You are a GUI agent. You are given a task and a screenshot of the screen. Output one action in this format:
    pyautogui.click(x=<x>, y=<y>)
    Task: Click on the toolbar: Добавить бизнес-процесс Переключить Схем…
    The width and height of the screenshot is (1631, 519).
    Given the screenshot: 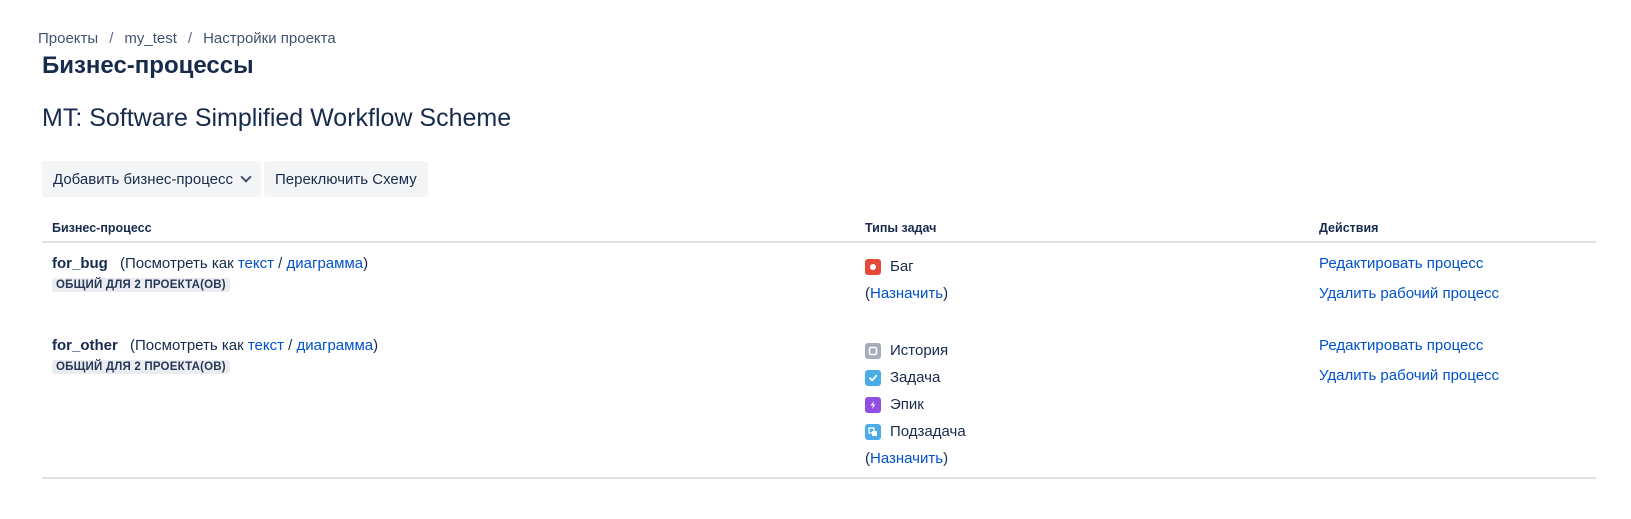 What is the action you would take?
    pyautogui.click(x=235, y=179)
    